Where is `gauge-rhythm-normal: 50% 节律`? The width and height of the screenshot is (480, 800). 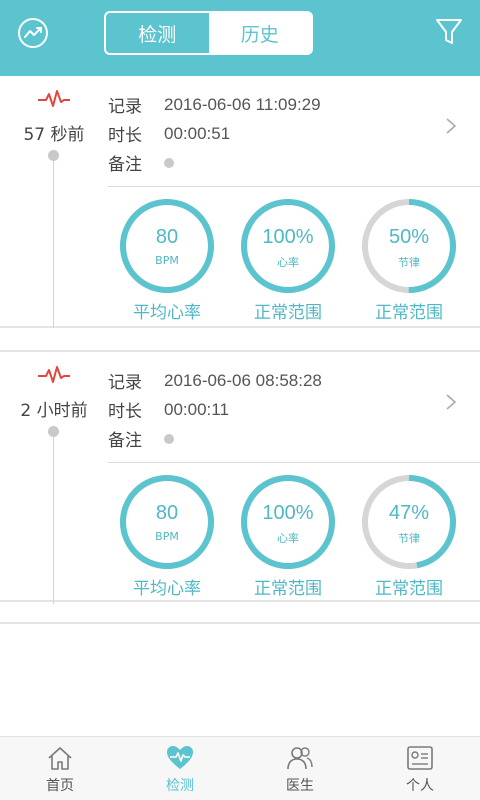
gauge-rhythm-normal: 50% 节律 is located at coordinates (409, 246).